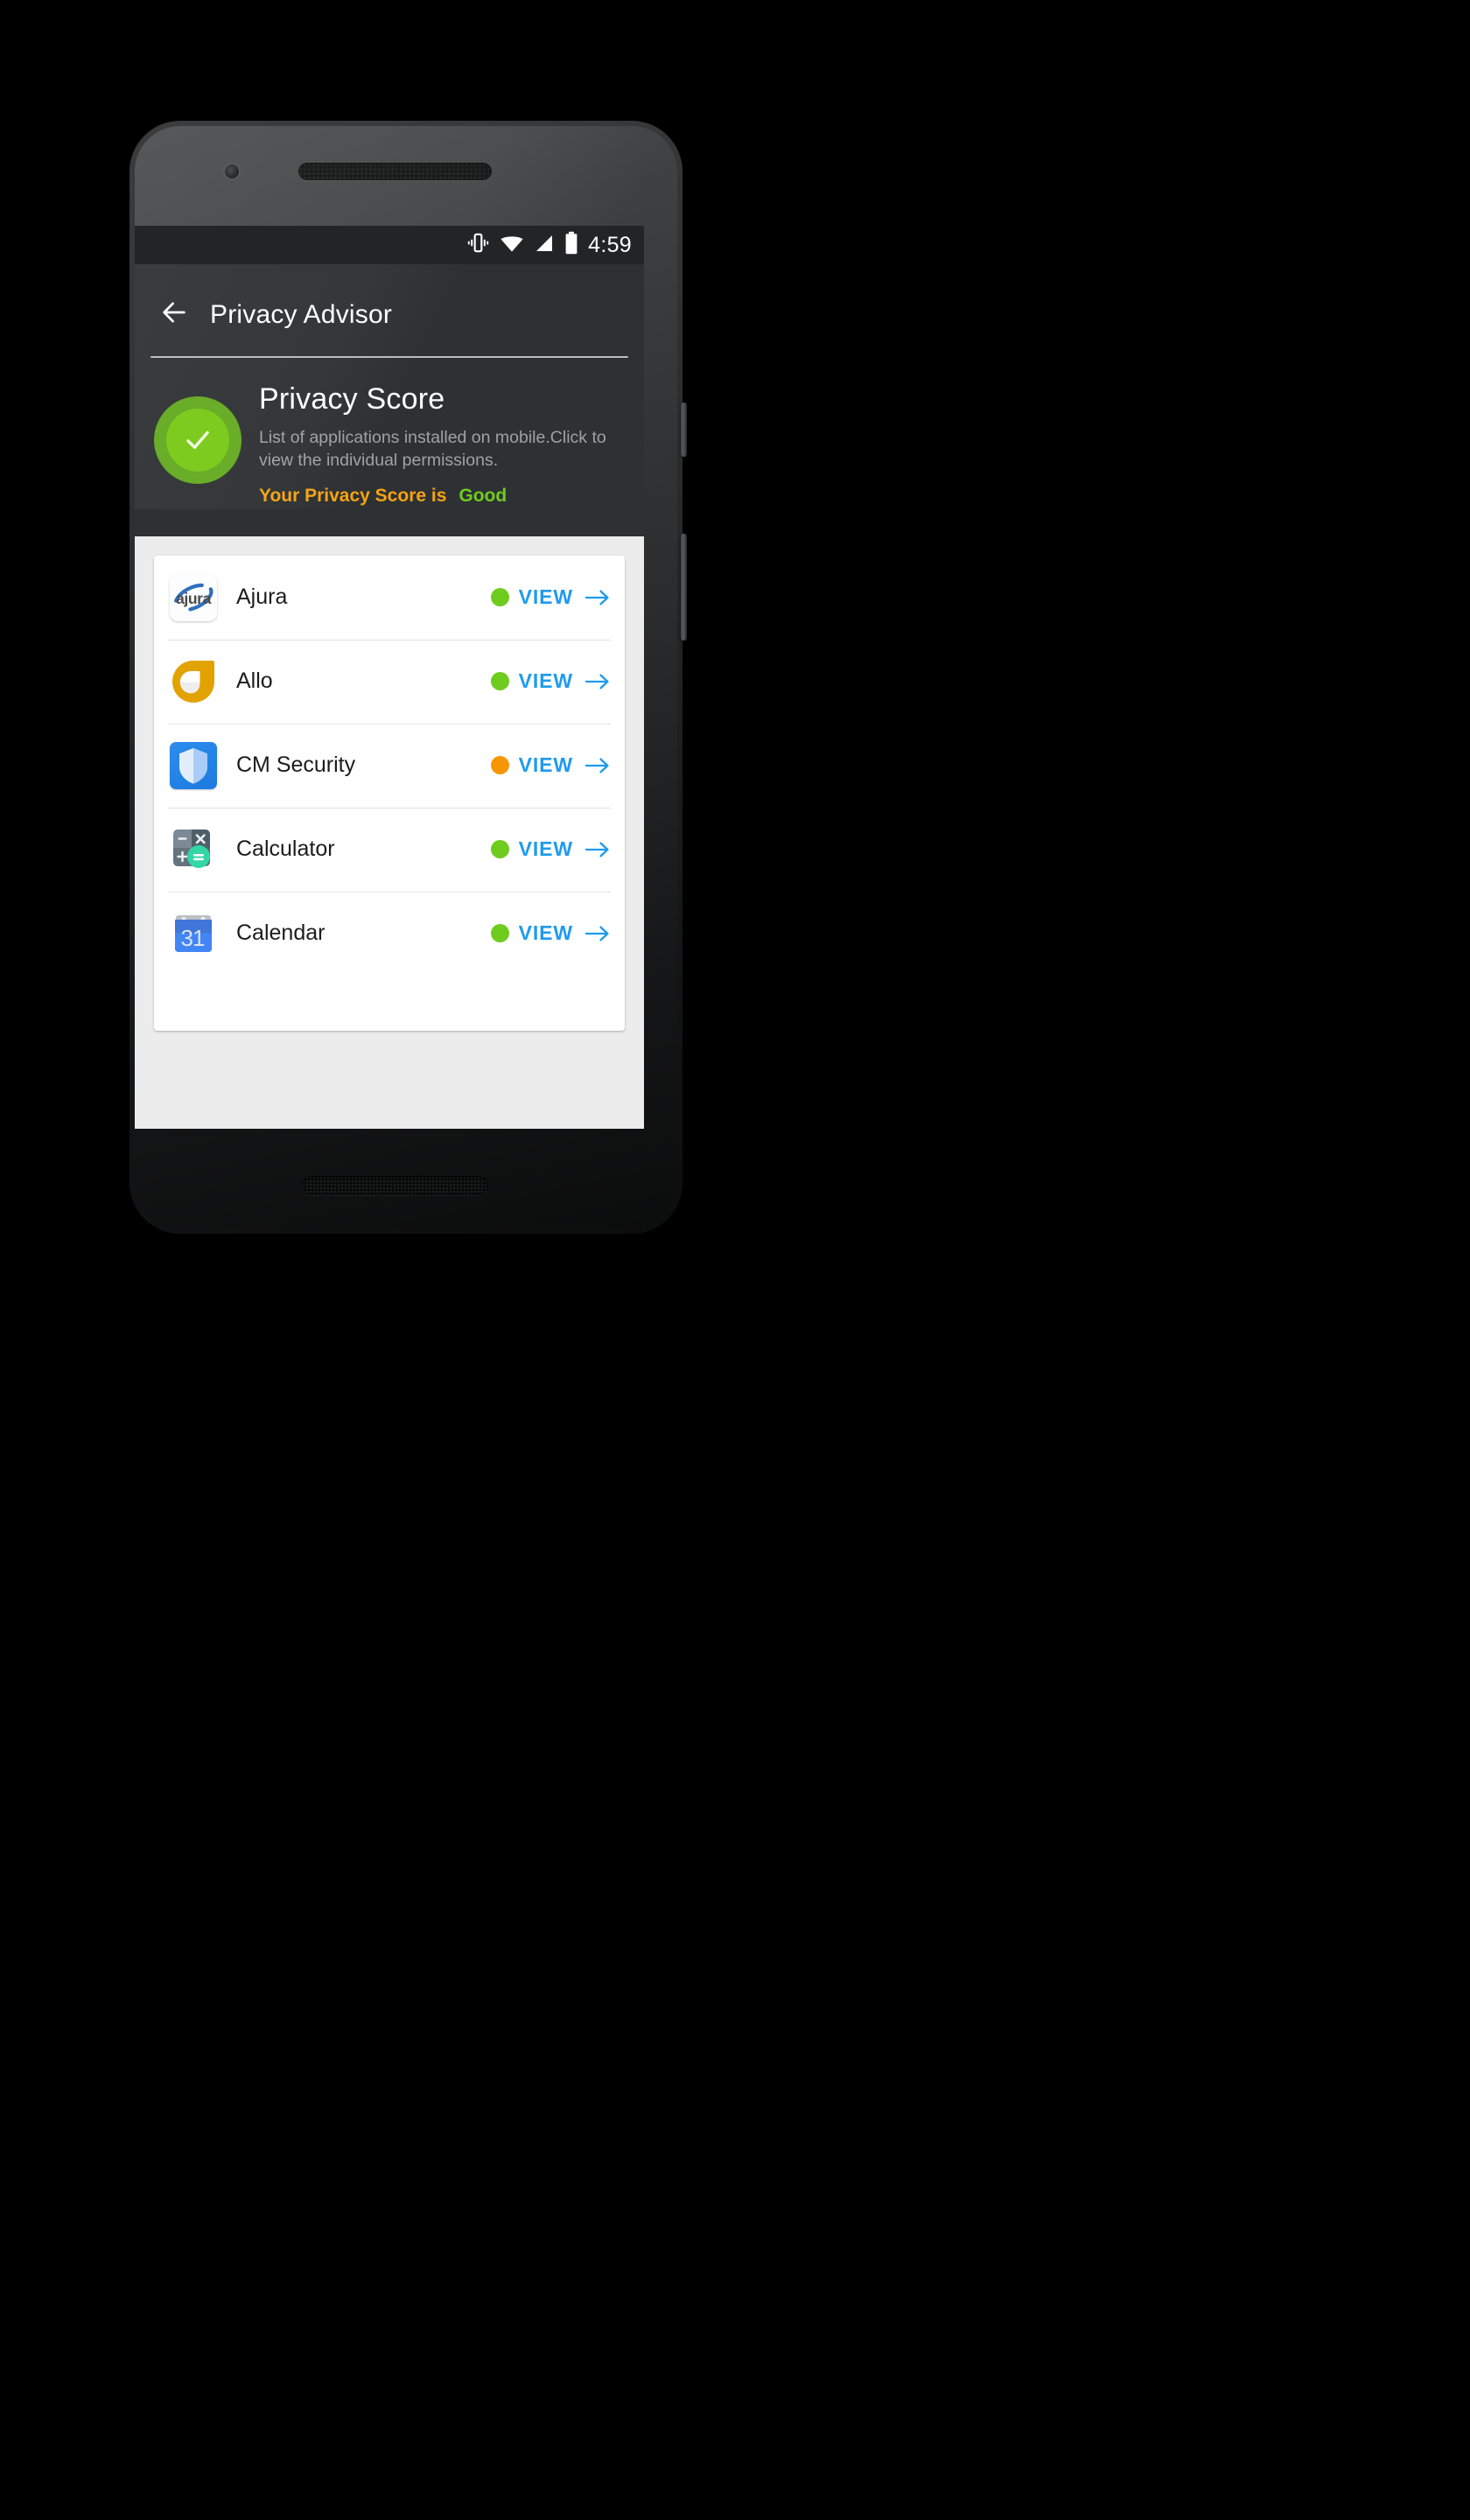 This screenshot has width=1470, height=2520. I want to click on privacy-score-result-line: Your Privacy Score is Good, so click(442, 496).